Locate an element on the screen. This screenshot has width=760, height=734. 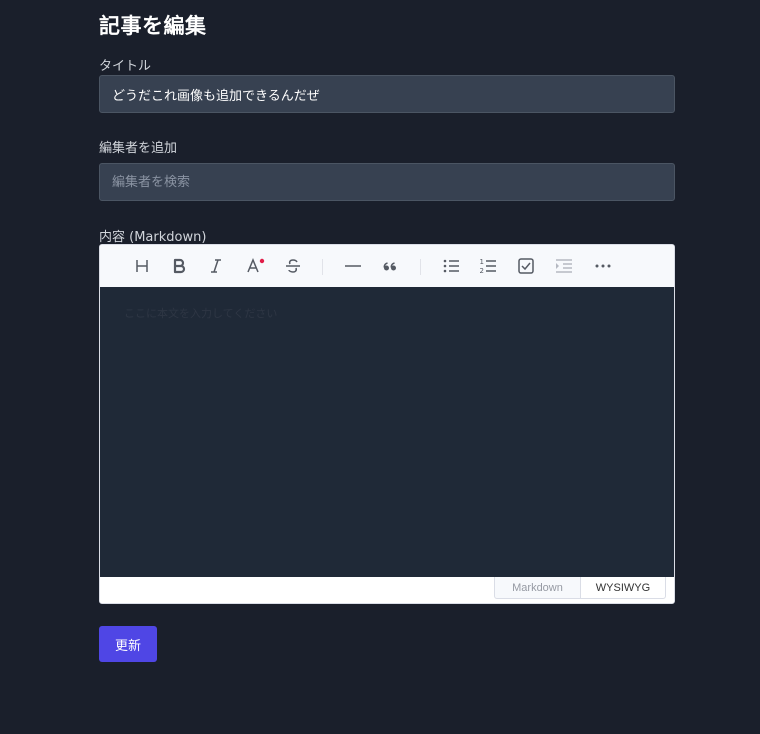
update-button: 更新 is located at coordinates (128, 644).